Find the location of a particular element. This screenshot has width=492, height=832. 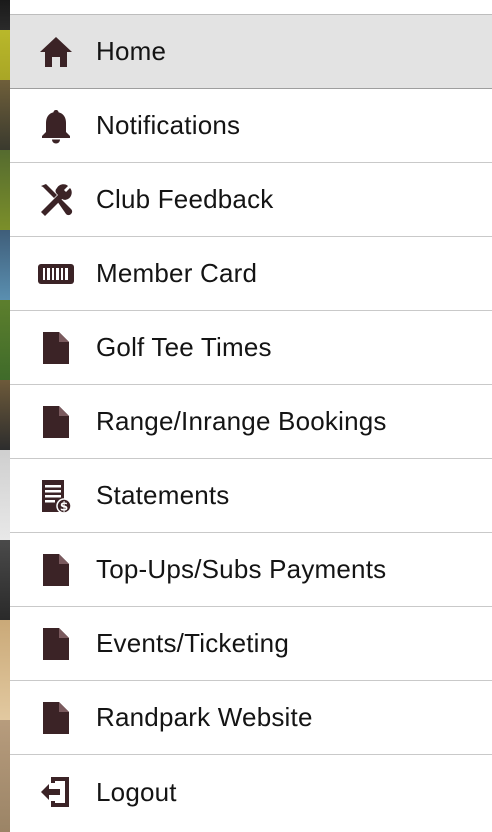

menu-item-statements: $ Statements is located at coordinates (251, 496).